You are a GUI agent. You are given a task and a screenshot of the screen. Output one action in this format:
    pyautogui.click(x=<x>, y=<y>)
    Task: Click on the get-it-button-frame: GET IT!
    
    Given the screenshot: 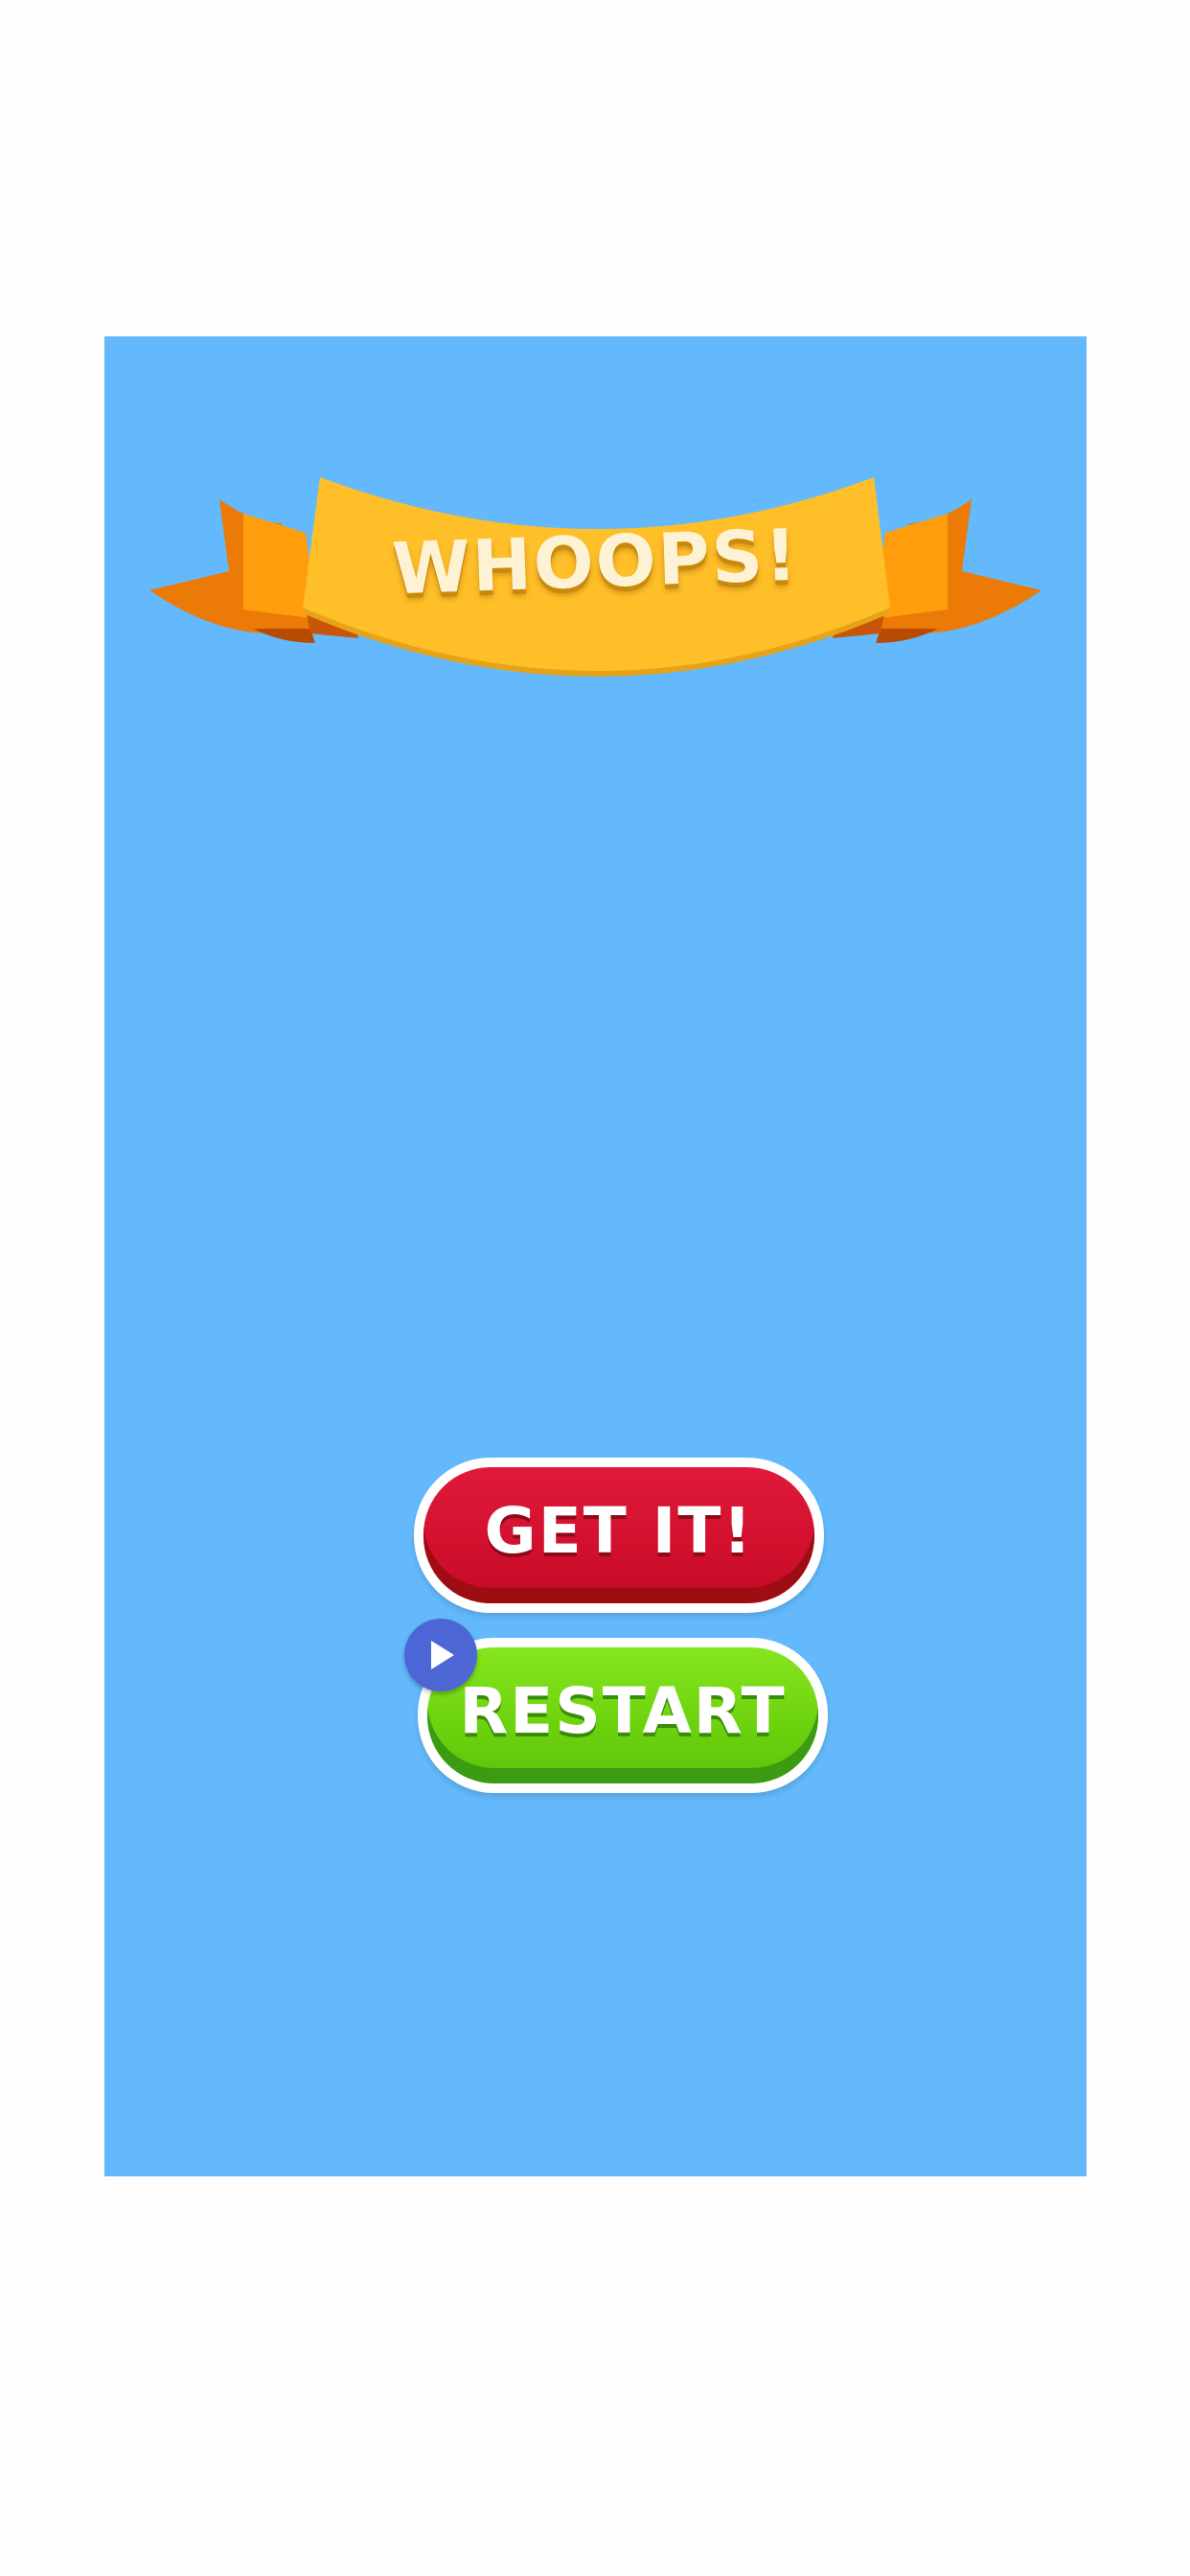 What is the action you would take?
    pyautogui.click(x=619, y=1535)
    